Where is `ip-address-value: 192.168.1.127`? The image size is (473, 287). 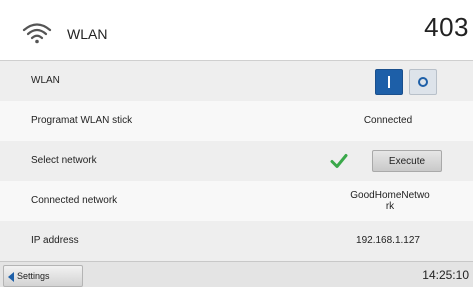
ip-address-value: 192.168.1.127 is located at coordinates (388, 240).